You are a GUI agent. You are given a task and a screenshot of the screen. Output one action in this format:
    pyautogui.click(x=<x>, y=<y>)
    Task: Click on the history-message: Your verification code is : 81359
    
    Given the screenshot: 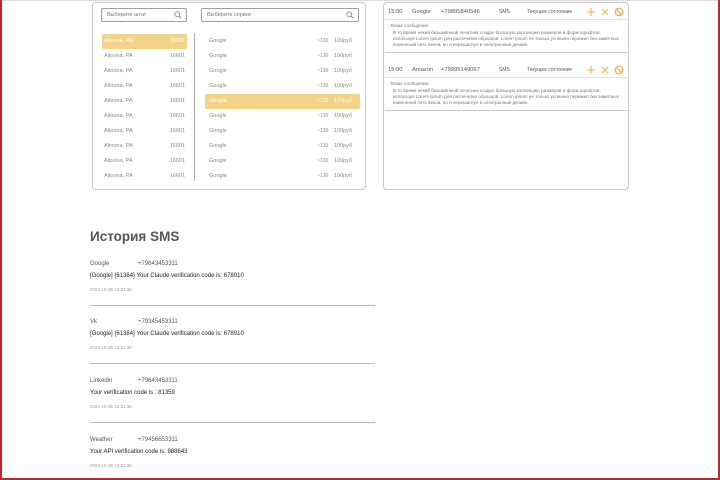 What is the action you would take?
    pyautogui.click(x=132, y=393)
    